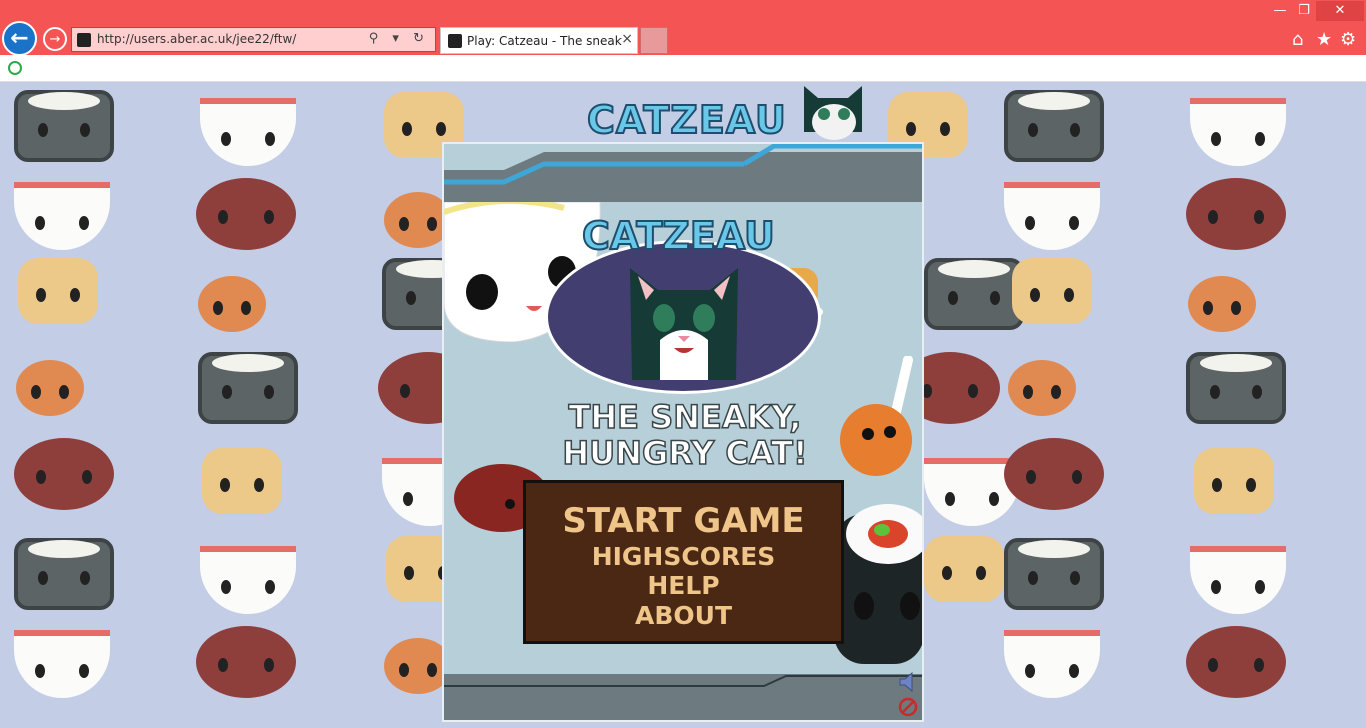 The height and width of the screenshot is (728, 1366). Describe the element at coordinates (876, 416) in the screenshot. I see `drumstick-character` at that location.